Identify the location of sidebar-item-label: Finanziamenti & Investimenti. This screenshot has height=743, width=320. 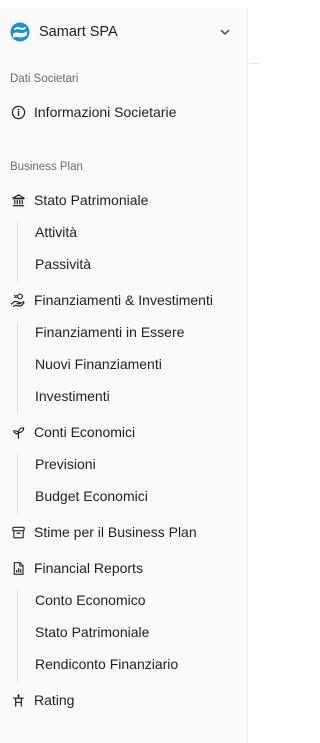
(123, 300).